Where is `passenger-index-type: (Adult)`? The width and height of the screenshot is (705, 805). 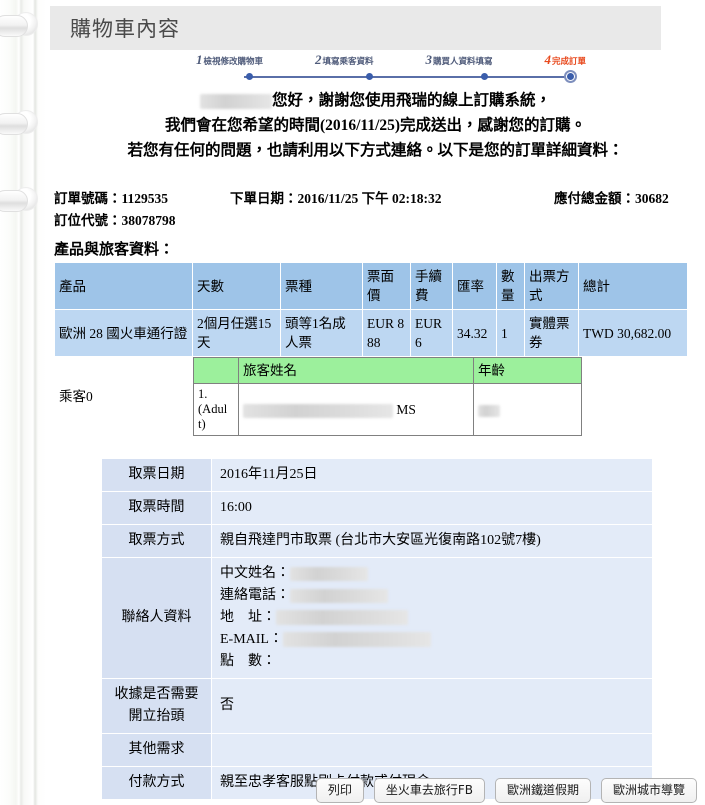 passenger-index-type: (Adult) is located at coordinates (213, 416).